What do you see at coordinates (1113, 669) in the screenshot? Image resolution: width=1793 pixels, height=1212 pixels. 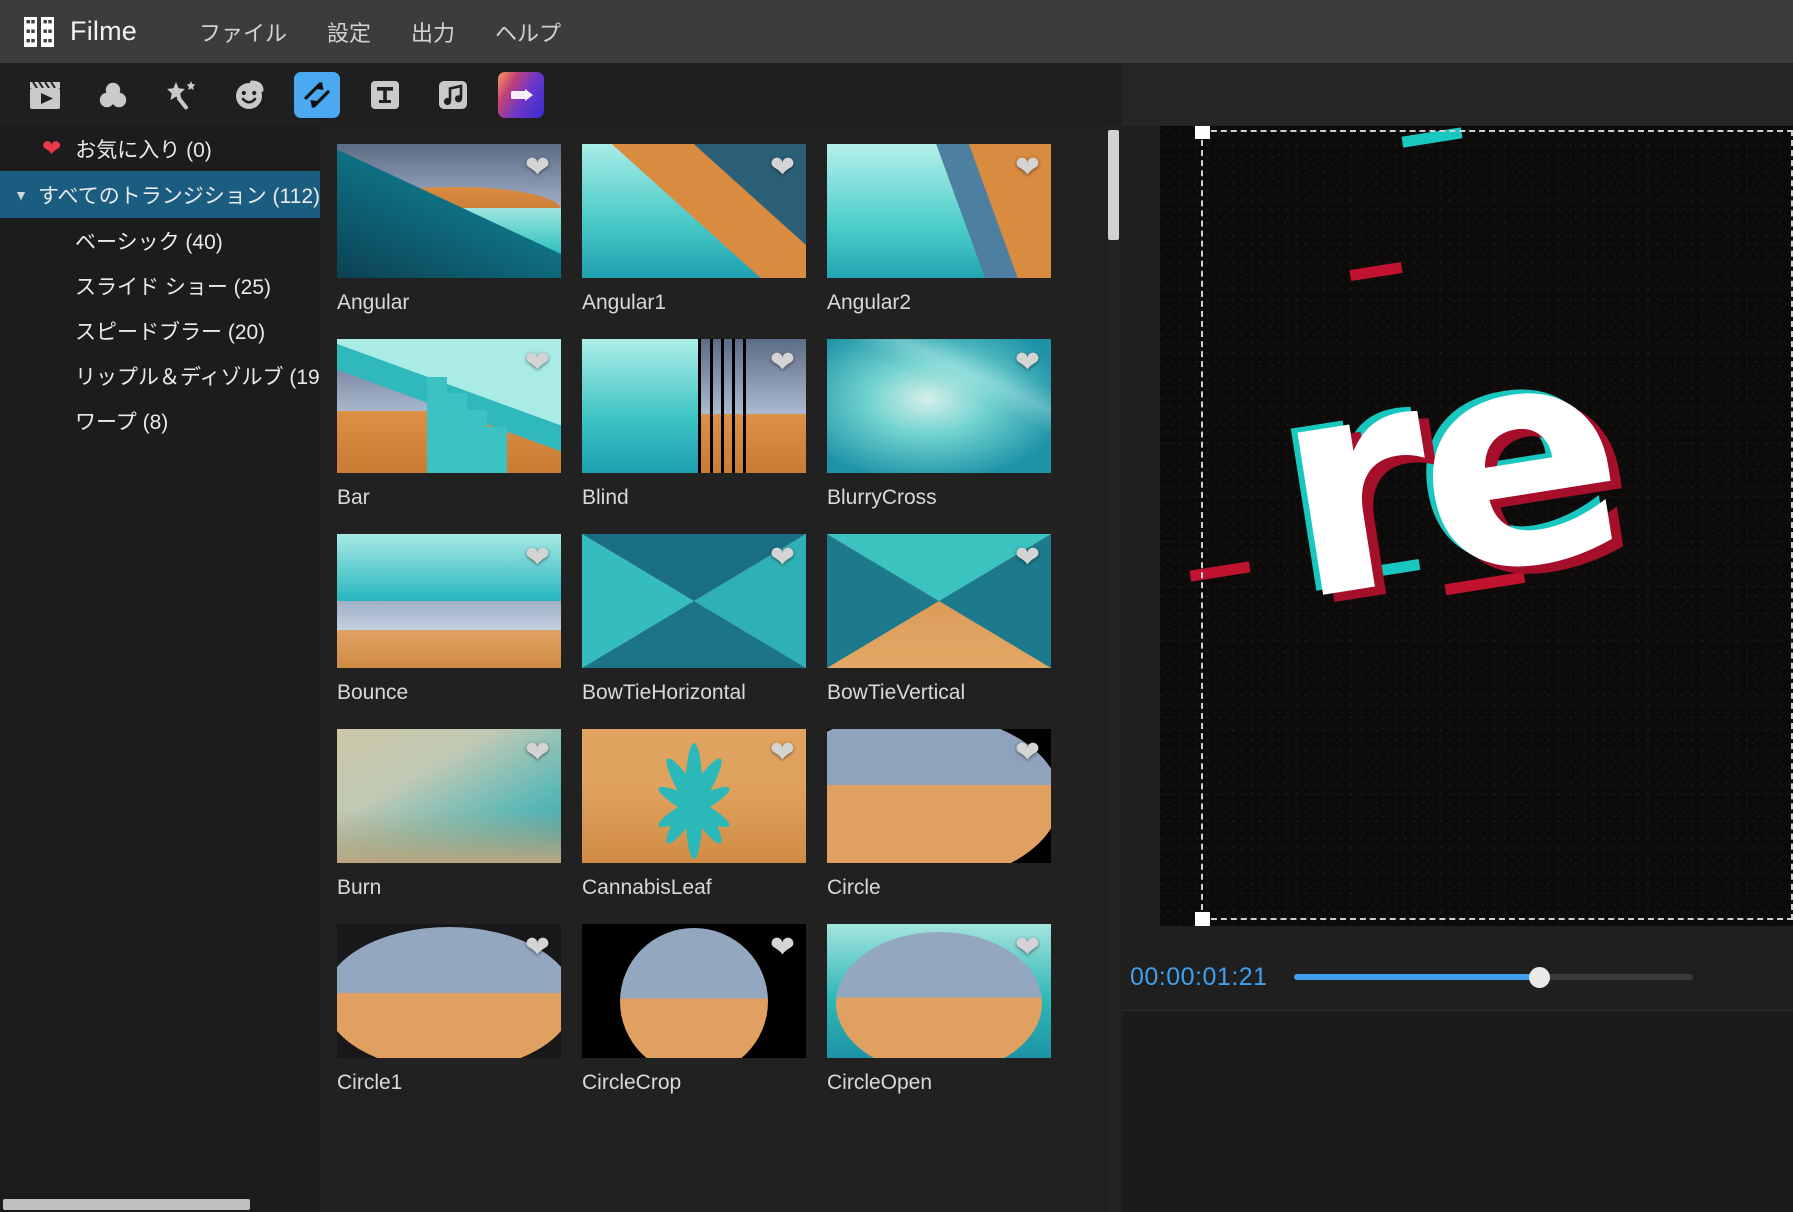 I see `library-scrollbar-track` at bounding box center [1113, 669].